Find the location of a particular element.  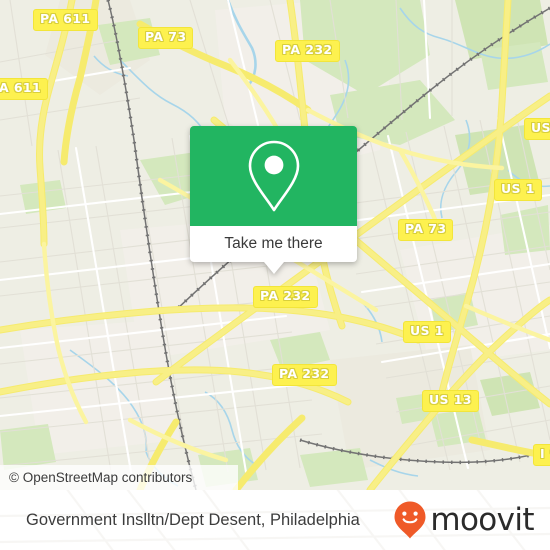

moovit-wordmark: moovit is located at coordinates (482, 519).